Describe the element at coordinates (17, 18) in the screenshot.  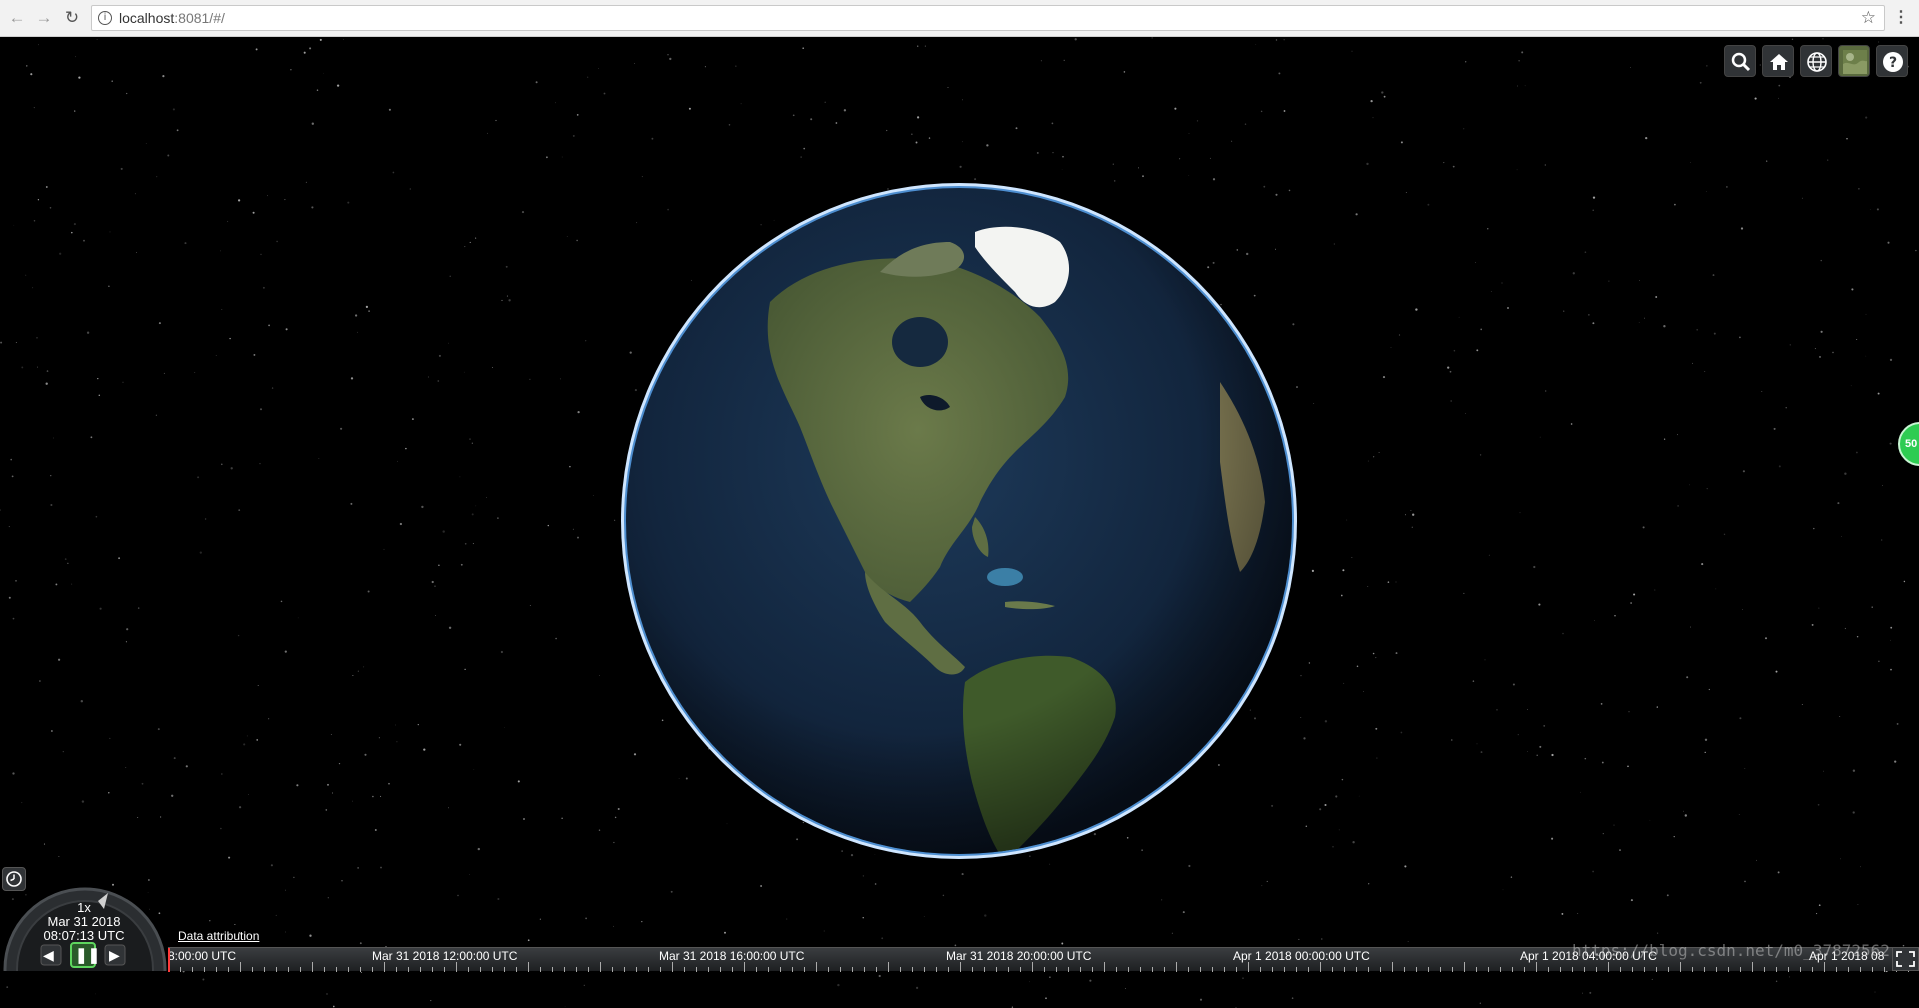
I see `back-icon: ←` at that location.